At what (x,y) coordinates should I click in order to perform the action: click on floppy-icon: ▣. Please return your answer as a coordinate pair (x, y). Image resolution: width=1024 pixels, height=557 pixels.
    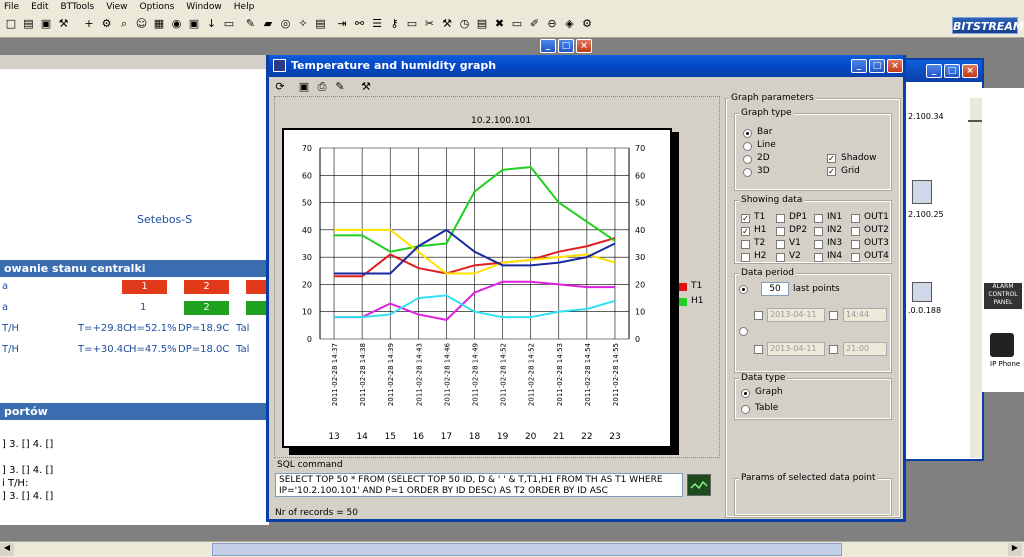
    Looking at the image, I should click on (194, 24).